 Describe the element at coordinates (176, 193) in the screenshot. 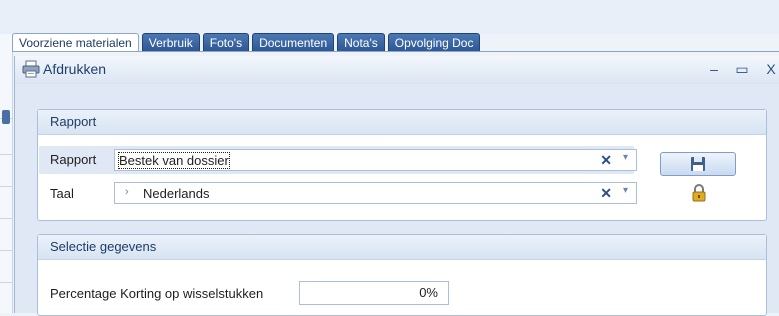

I see `taal-value: Nederlands` at that location.